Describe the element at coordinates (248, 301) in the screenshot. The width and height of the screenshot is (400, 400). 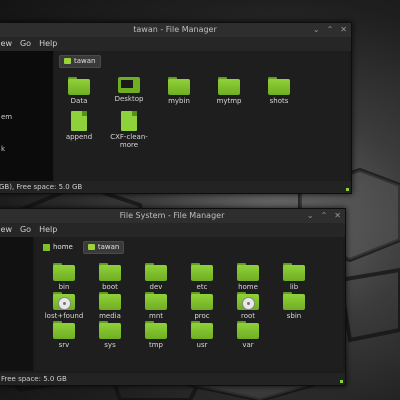
I see `mounted-folder-icon` at that location.